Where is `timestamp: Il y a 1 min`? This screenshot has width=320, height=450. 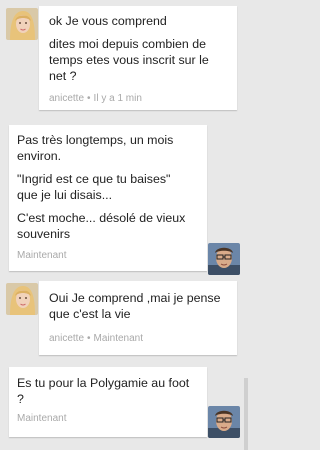 timestamp: Il y a 1 min is located at coordinates (117, 98).